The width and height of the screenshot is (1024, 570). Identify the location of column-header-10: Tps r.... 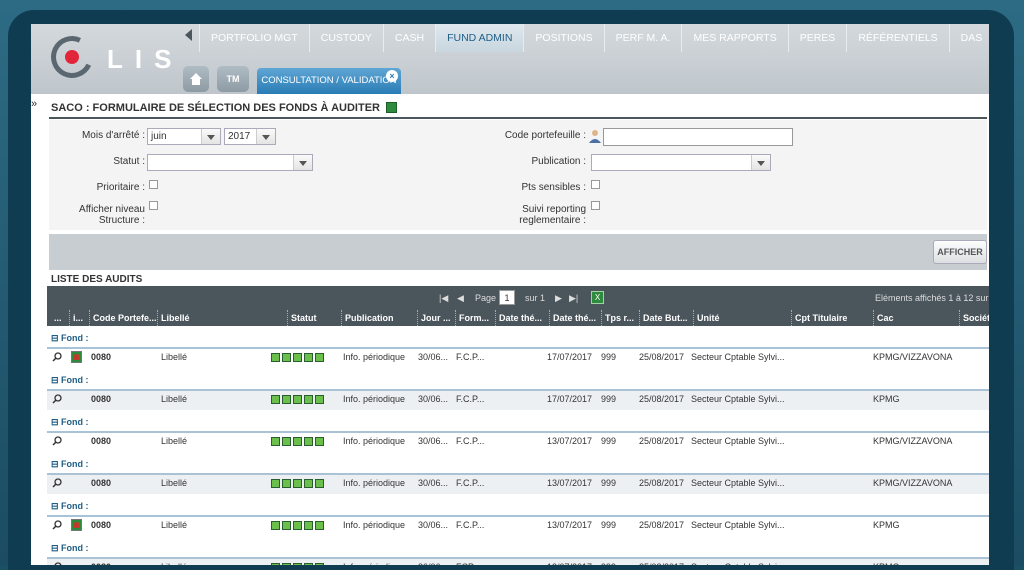
(617, 318).